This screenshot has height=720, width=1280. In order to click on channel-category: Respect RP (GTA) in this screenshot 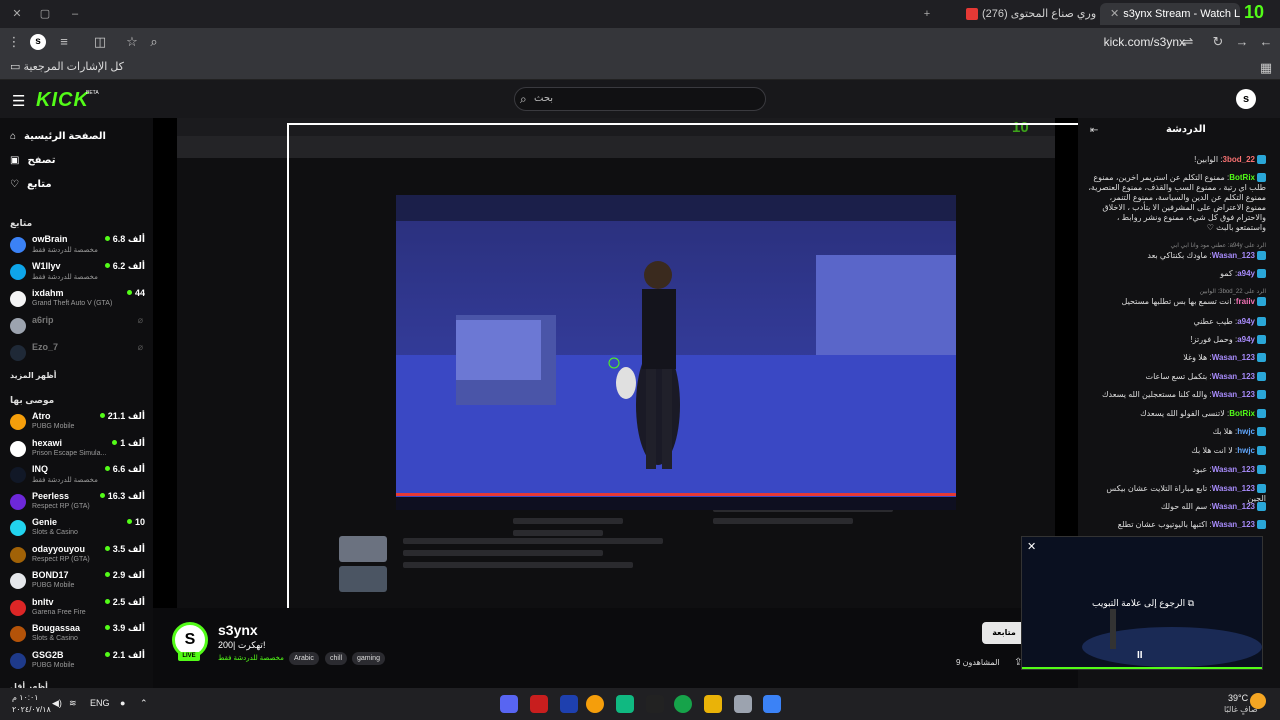, I will do `click(61, 559)`.